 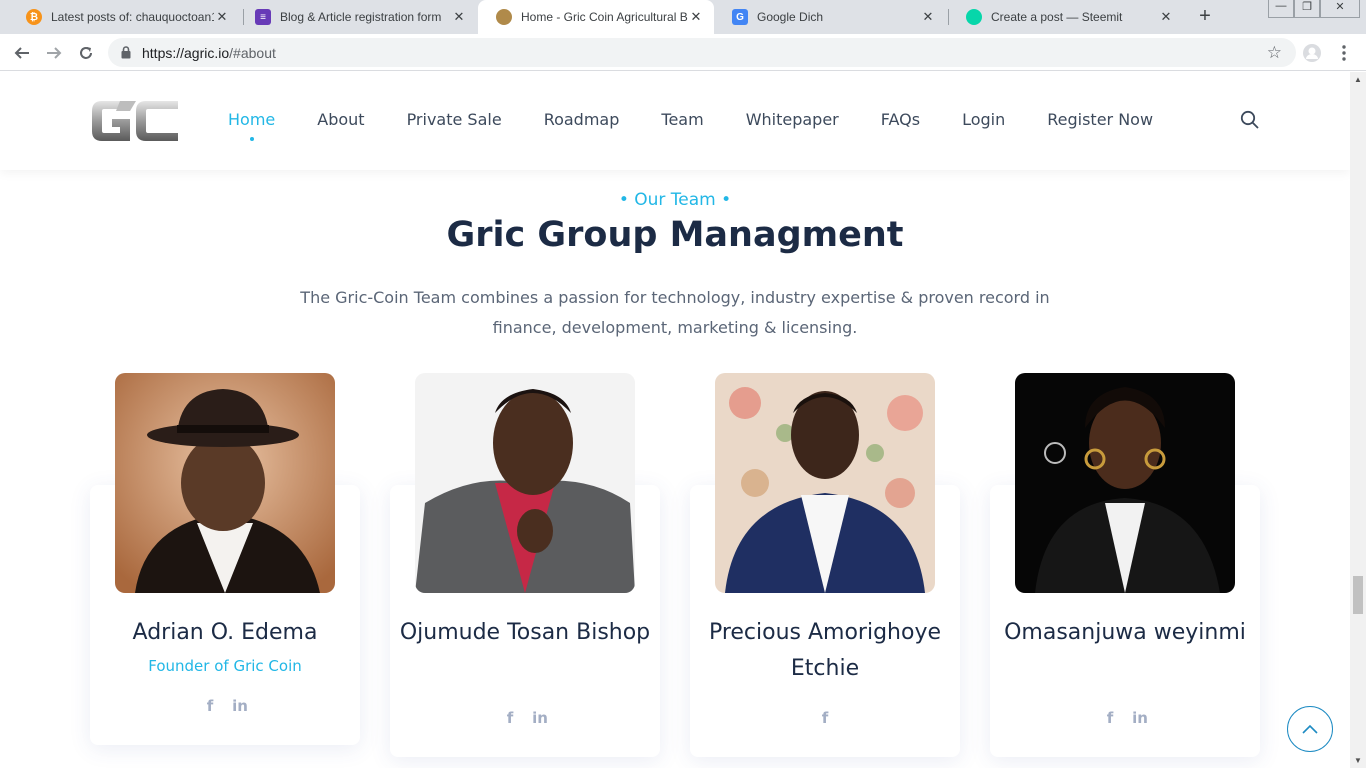 I want to click on active-indicator-dot, so click(x=251, y=139).